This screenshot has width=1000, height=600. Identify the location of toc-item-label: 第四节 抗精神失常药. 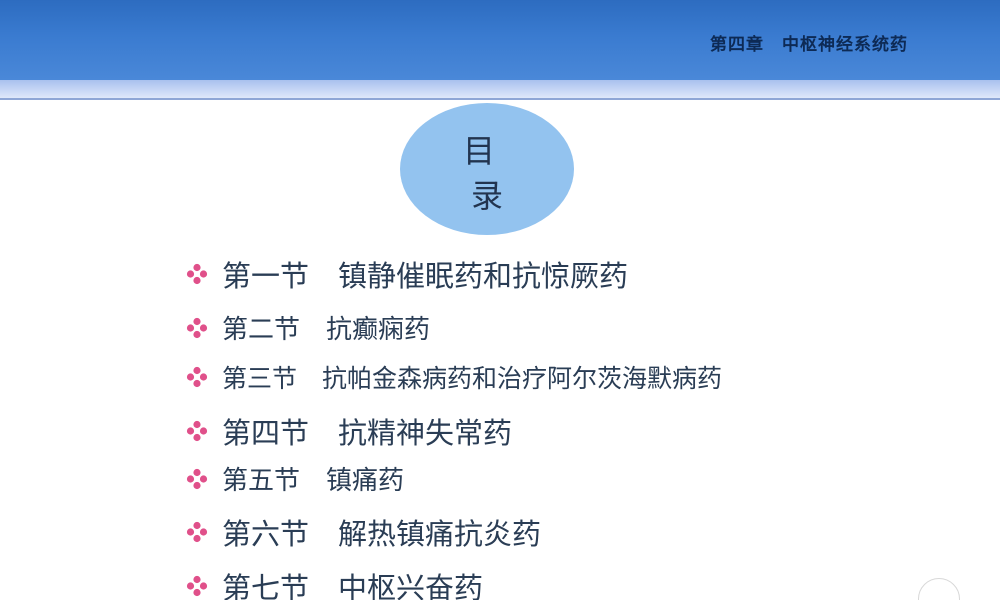
(367, 433).